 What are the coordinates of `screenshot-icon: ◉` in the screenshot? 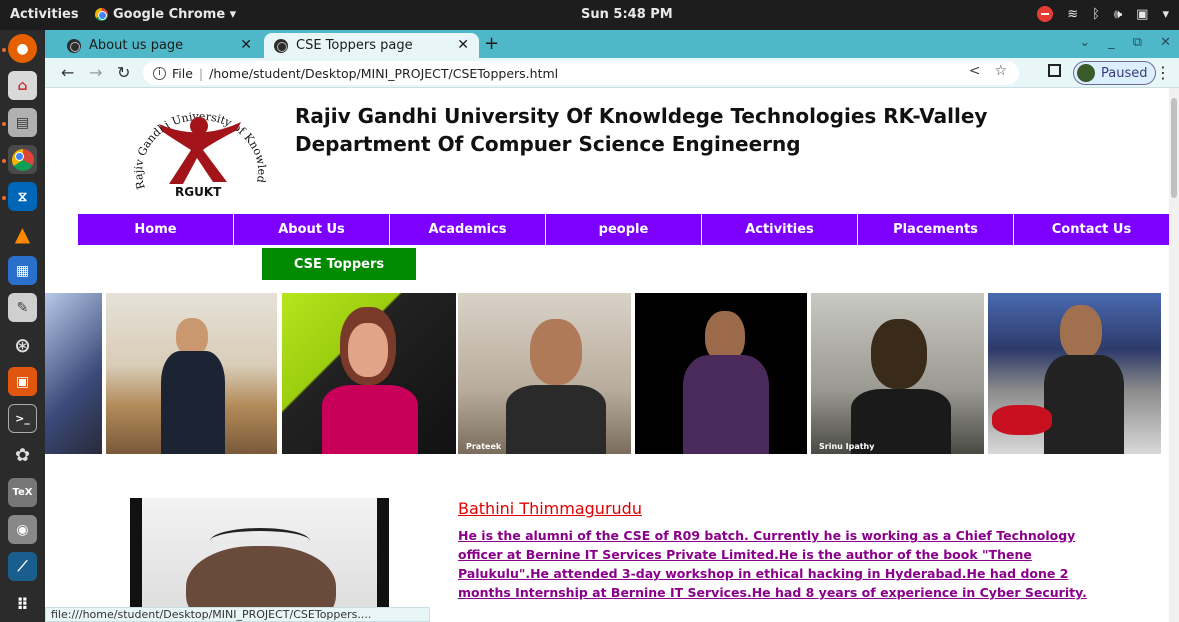 It's located at (22, 529).